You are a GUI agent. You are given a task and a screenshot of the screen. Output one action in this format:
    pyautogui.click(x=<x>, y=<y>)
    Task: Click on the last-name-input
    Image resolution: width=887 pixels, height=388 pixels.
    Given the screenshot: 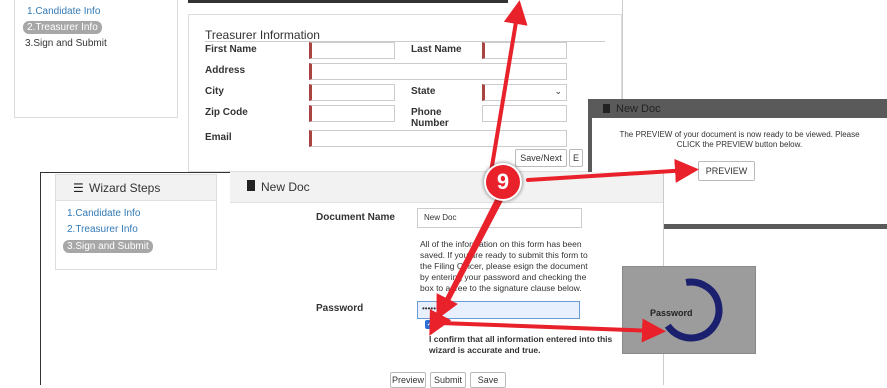 What is the action you would take?
    pyautogui.click(x=524, y=50)
    